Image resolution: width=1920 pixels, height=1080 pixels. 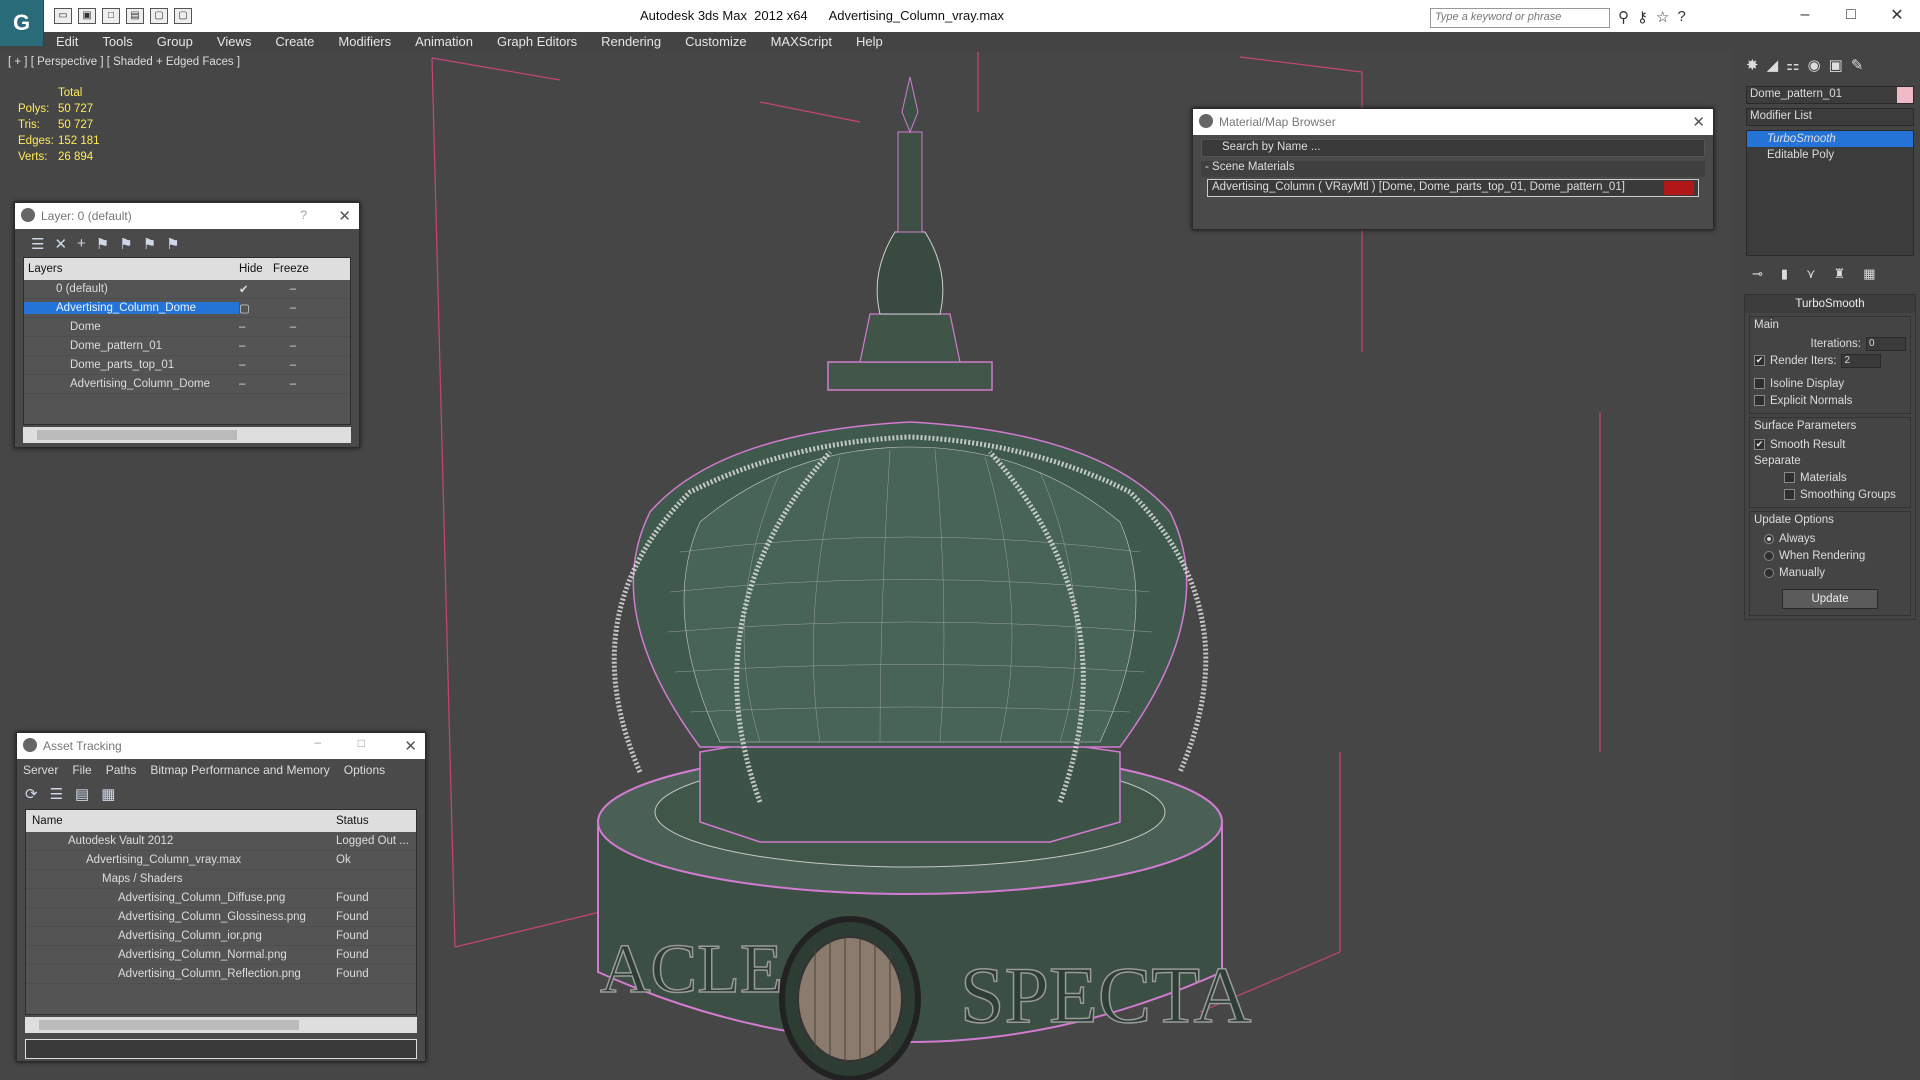 What do you see at coordinates (121, 770) in the screenshot?
I see `asset-menu-paths: Paths` at bounding box center [121, 770].